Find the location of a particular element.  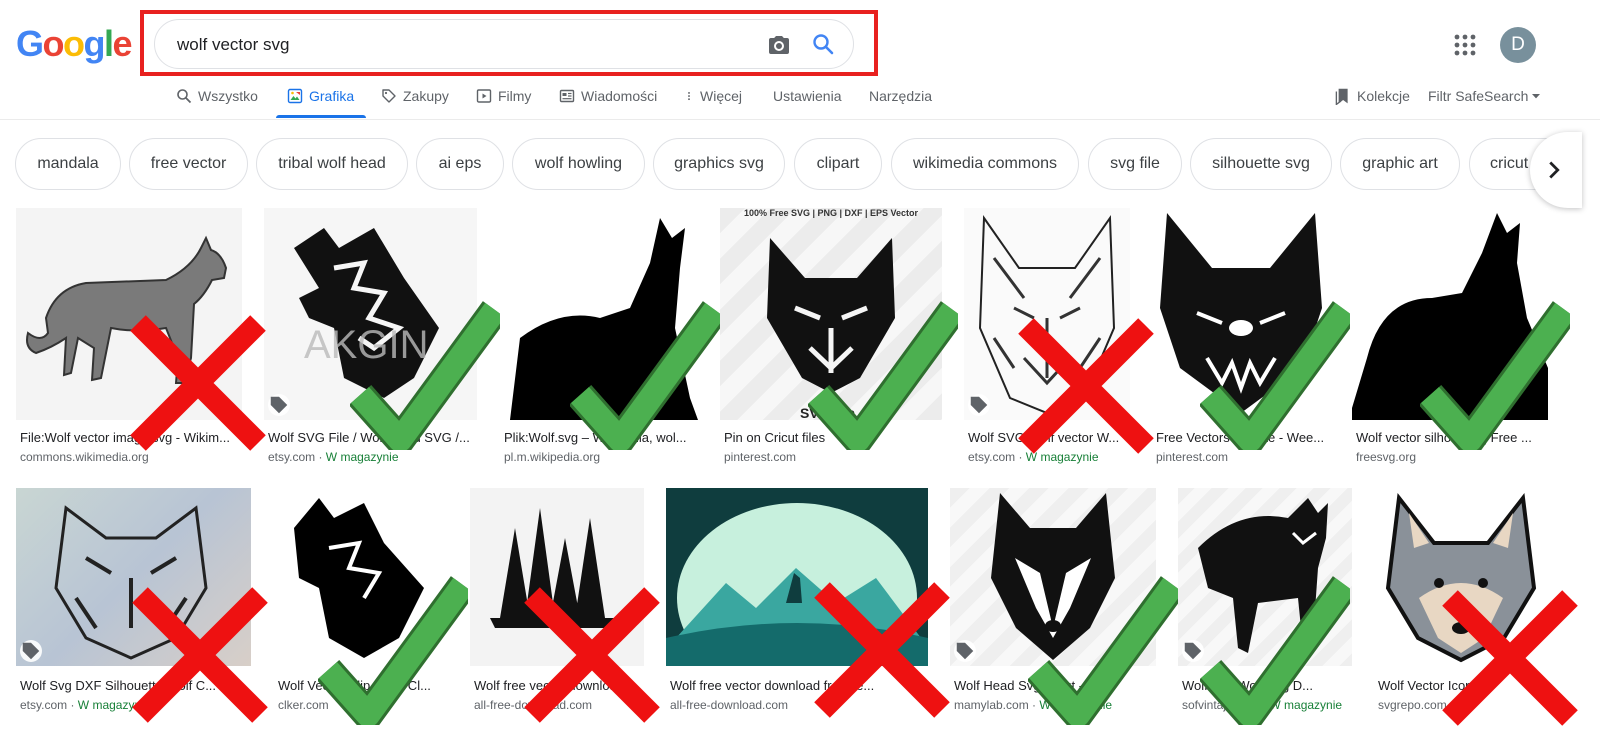

logo-letter: o is located at coordinates (74, 43).